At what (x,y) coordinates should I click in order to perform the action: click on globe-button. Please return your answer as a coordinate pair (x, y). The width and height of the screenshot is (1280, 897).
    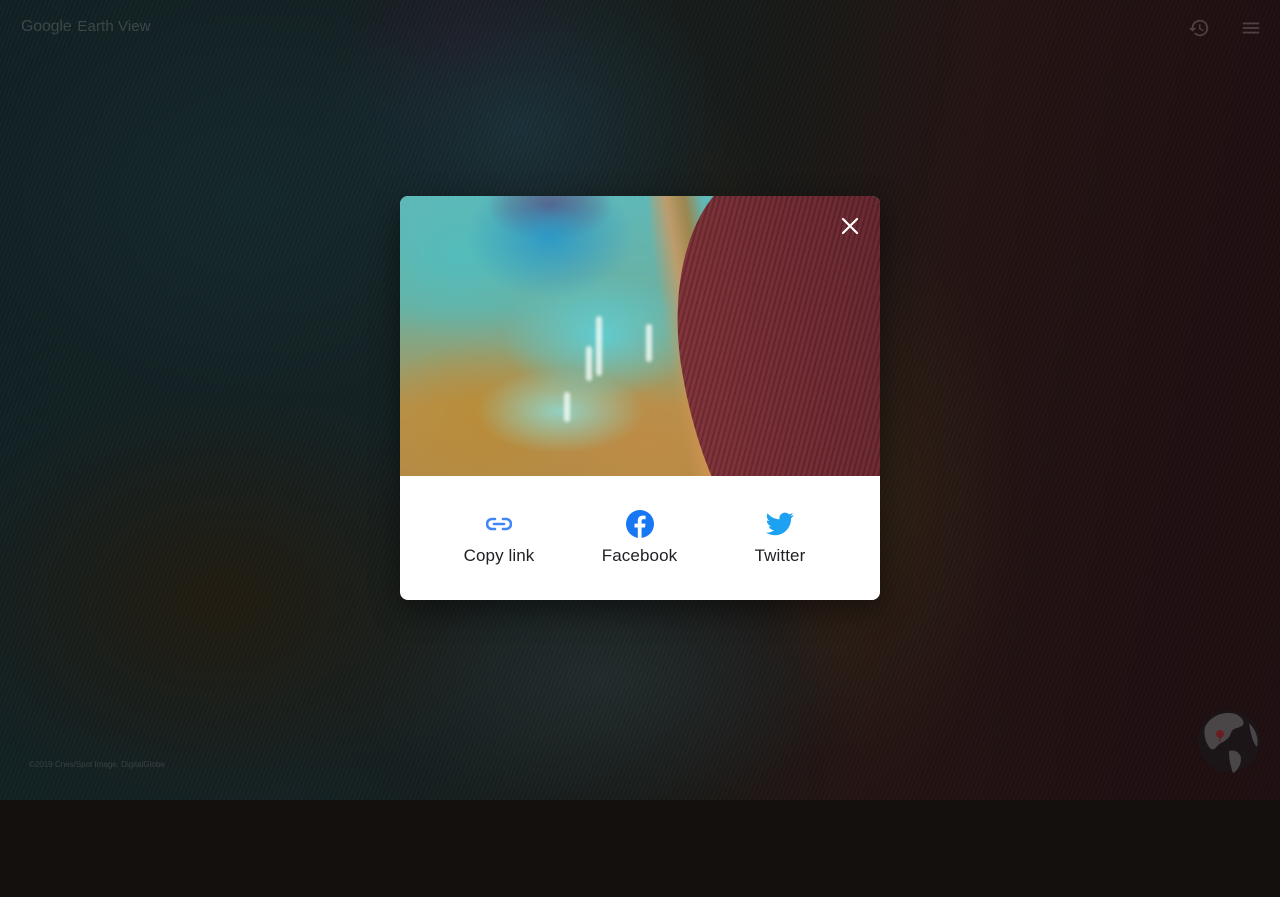
    Looking at the image, I should click on (1229, 741).